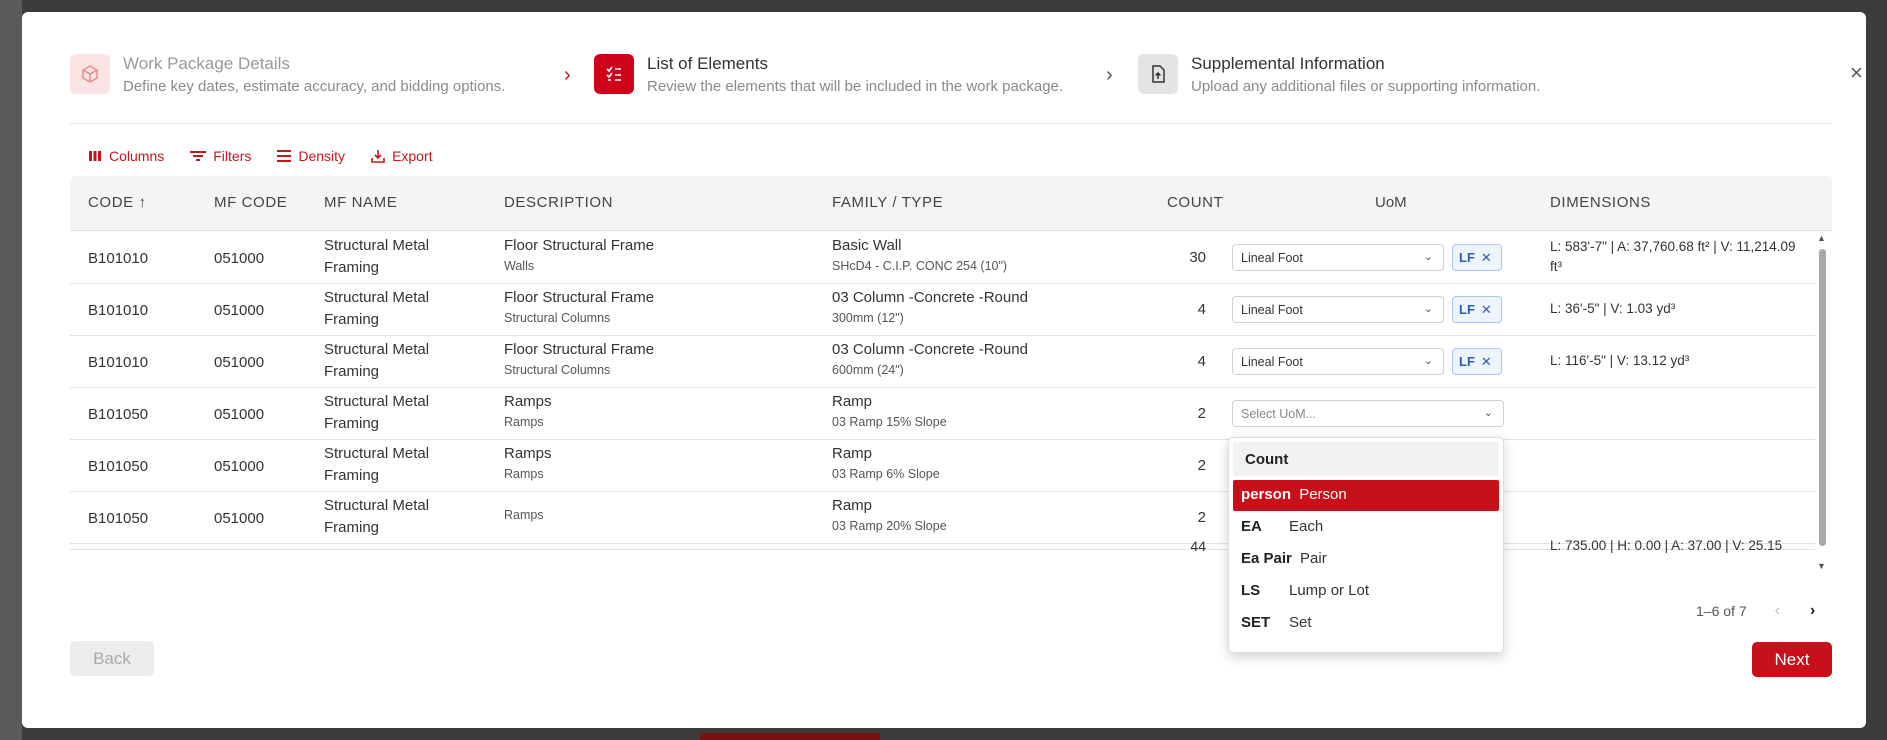  Describe the element at coordinates (1812, 611) in the screenshot. I see `next-page-icon: ›` at that location.